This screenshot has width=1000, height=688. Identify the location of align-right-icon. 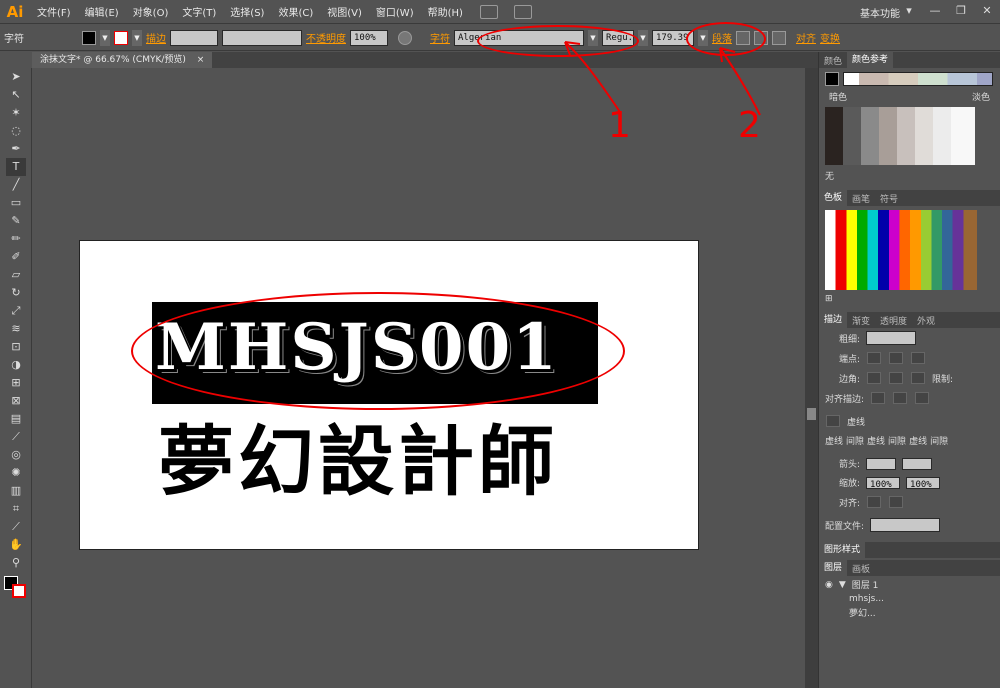
(779, 37).